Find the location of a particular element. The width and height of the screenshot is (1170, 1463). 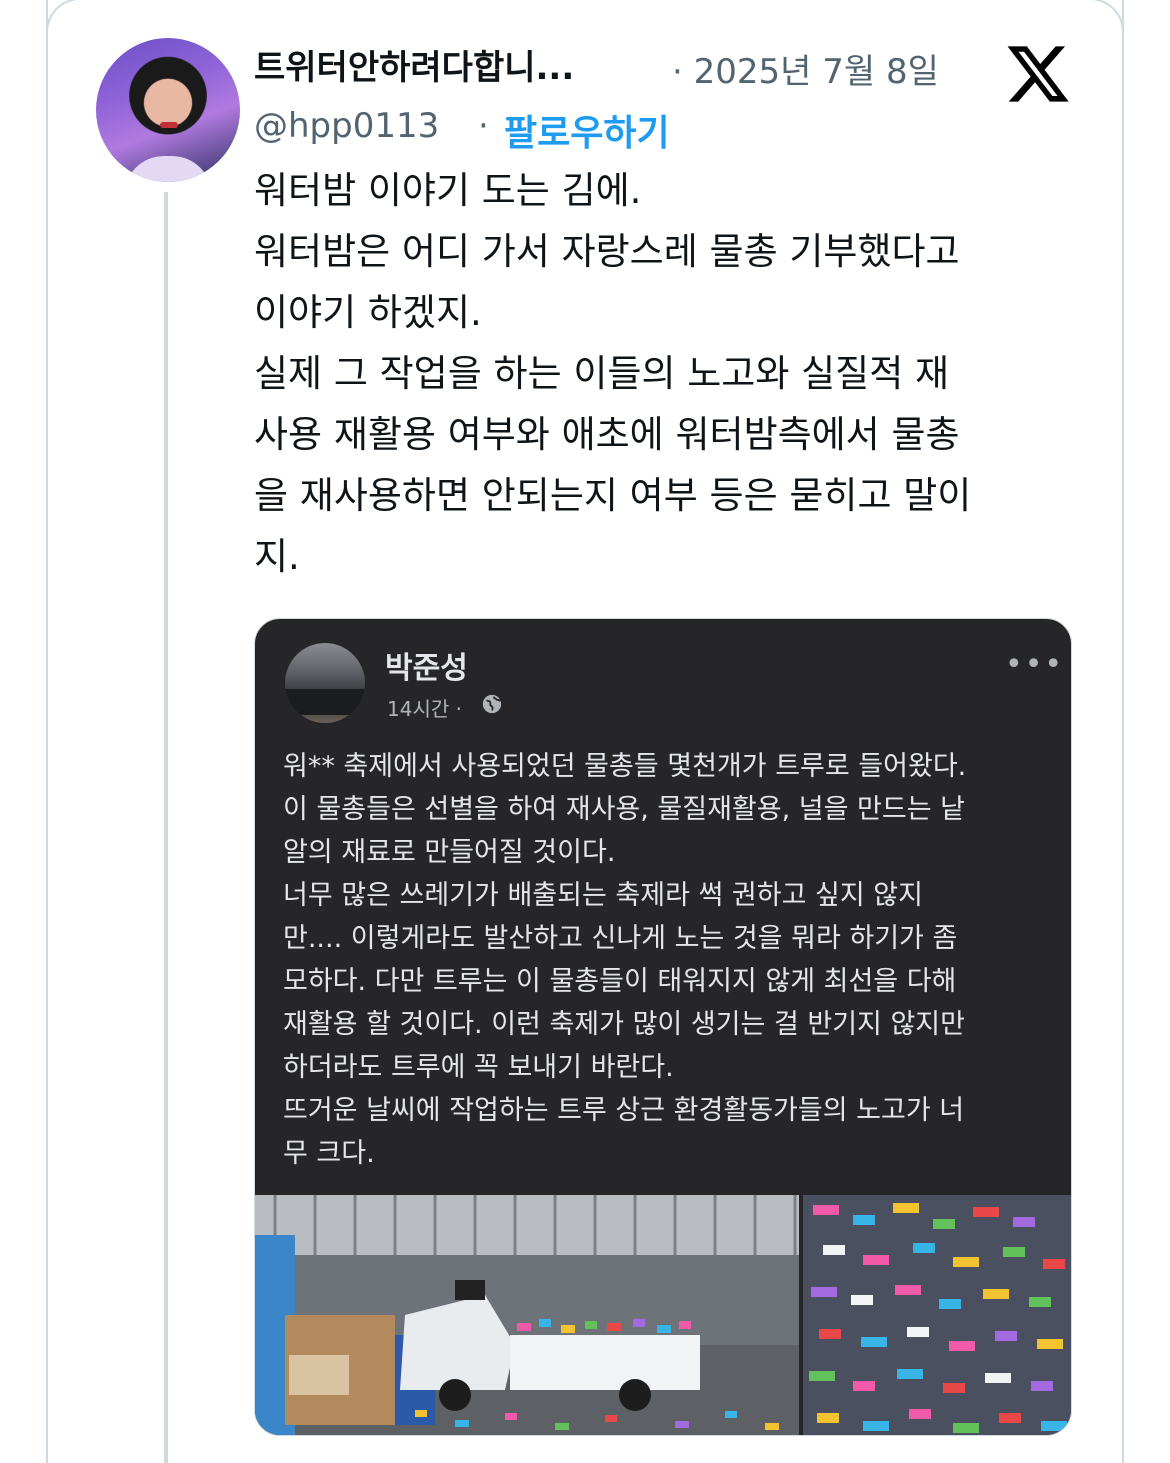

x-logo-icon is located at coordinates (1038, 74).